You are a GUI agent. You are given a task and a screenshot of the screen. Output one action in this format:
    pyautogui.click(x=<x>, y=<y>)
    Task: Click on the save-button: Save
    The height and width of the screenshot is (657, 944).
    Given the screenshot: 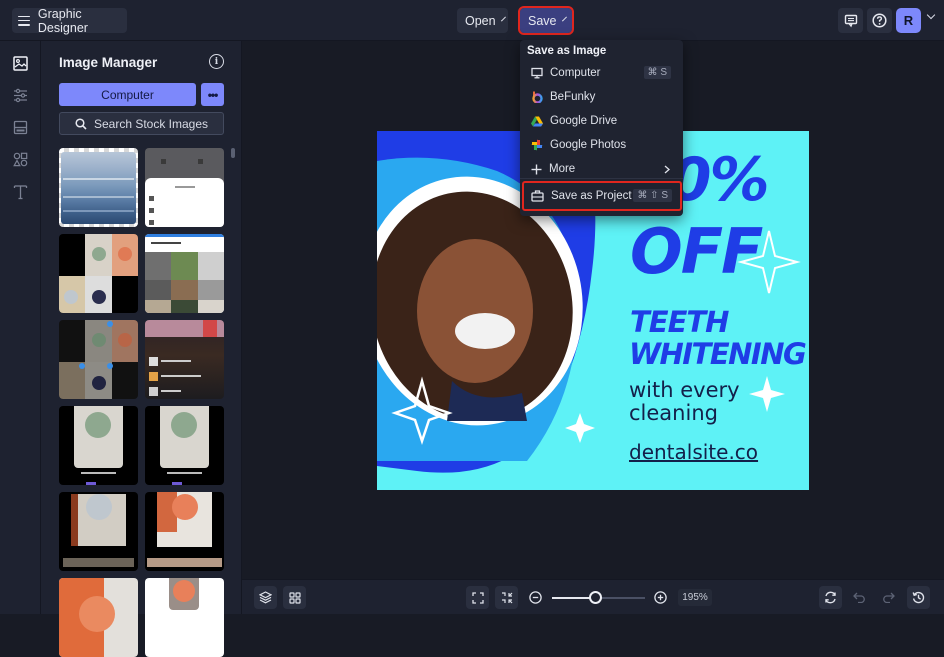 What is the action you would take?
    pyautogui.click(x=546, y=20)
    